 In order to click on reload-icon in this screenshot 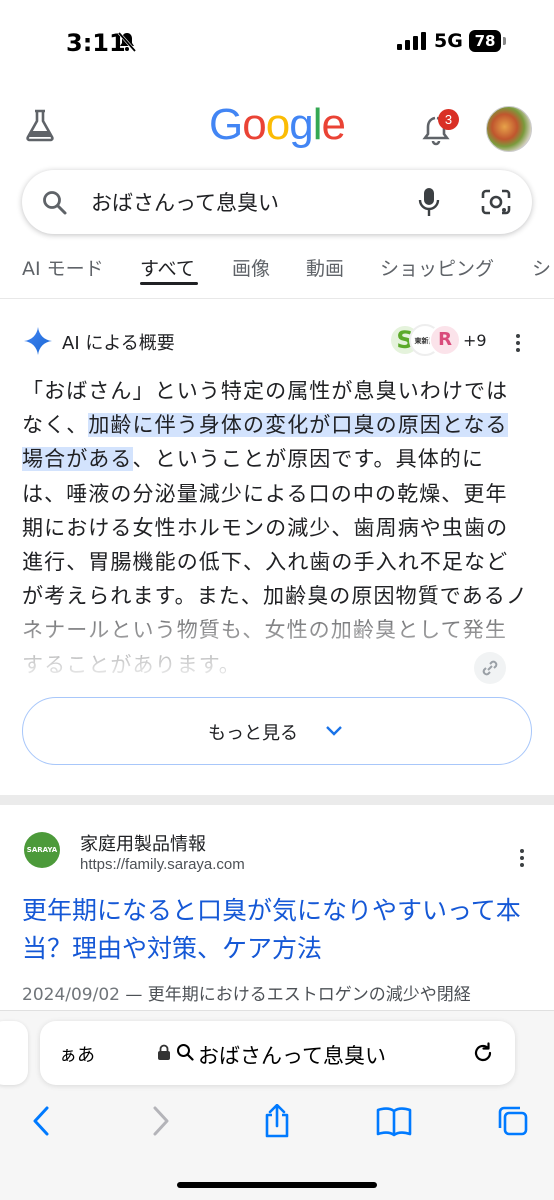, I will do `click(483, 1053)`.